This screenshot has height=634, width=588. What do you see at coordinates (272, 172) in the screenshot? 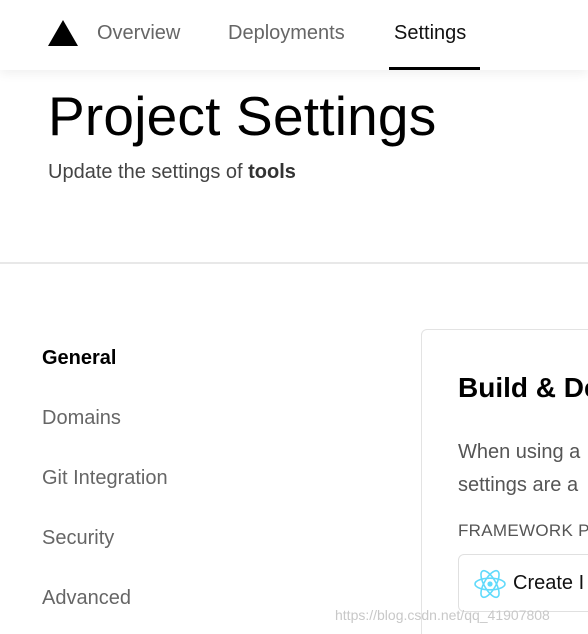
I see `project-name: tools` at bounding box center [272, 172].